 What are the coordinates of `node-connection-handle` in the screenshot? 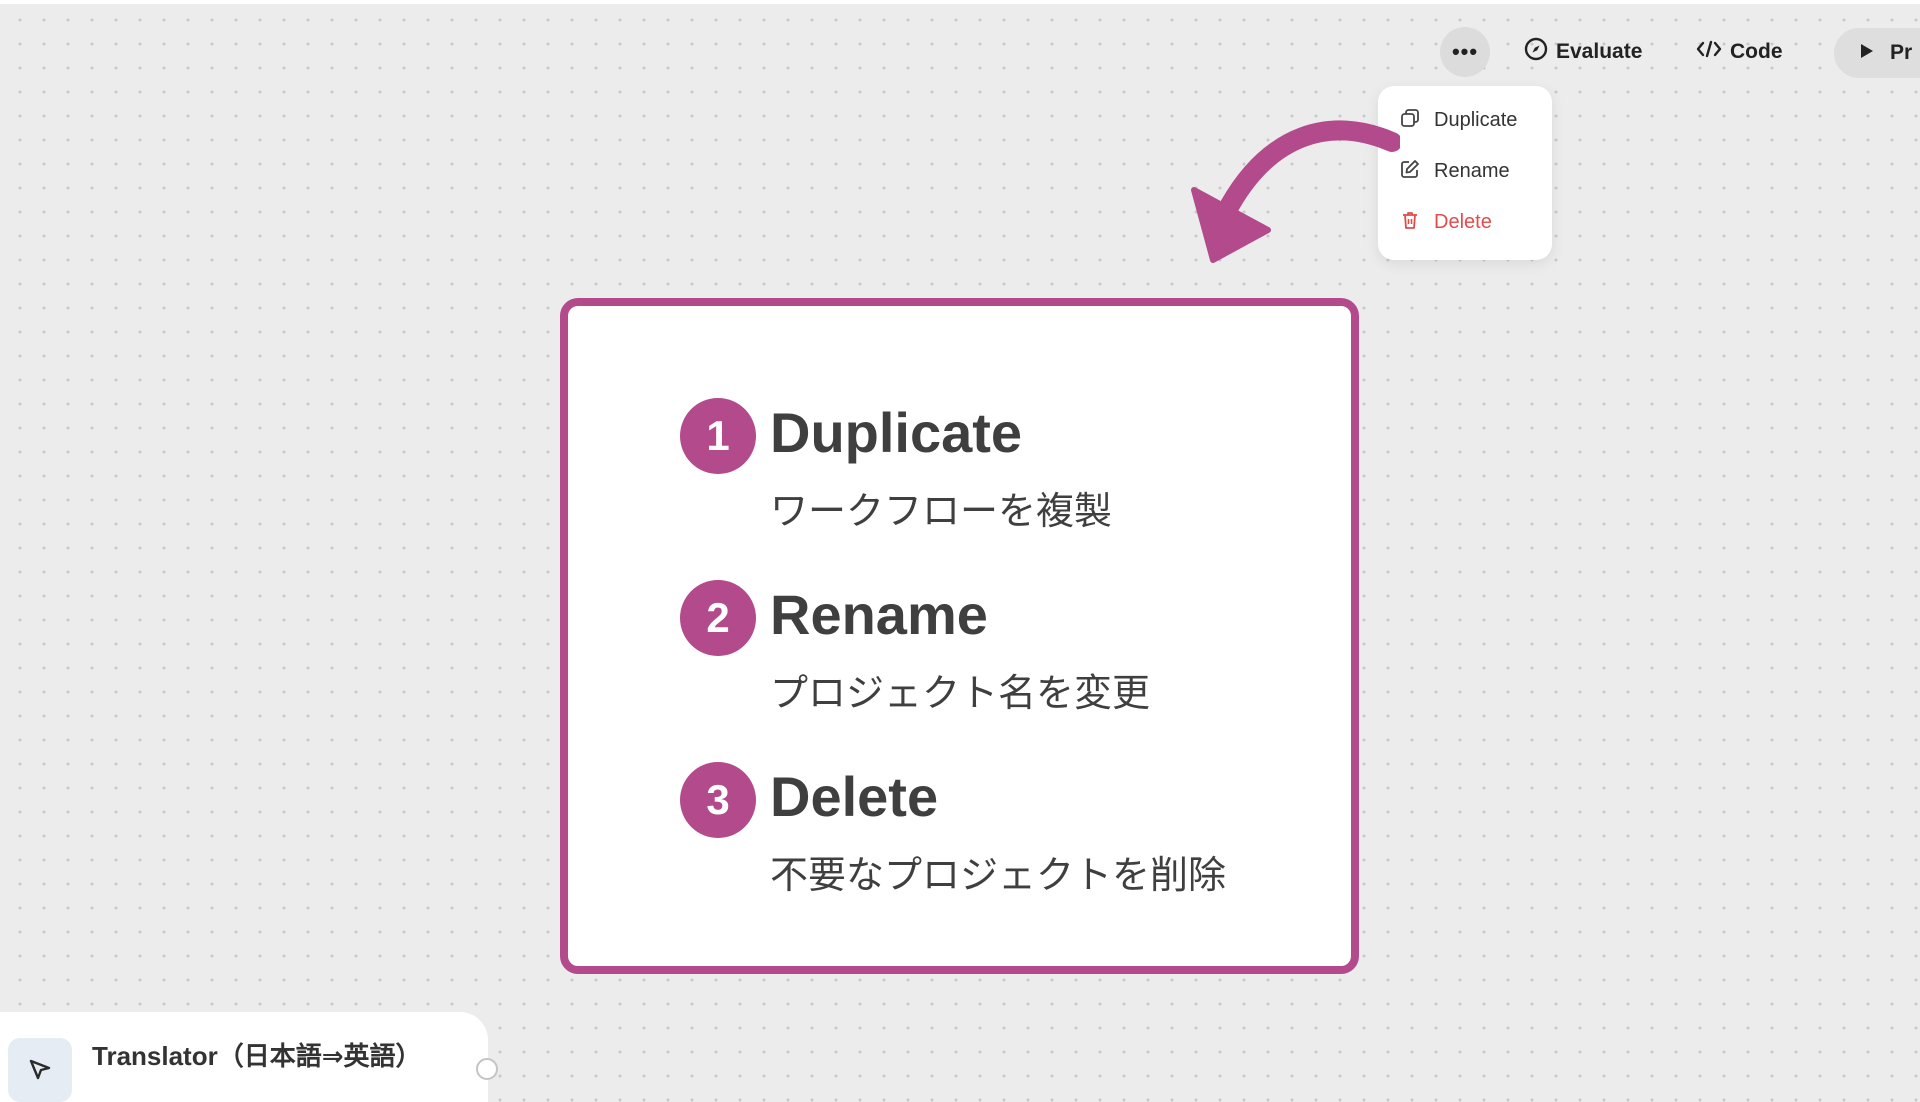 It's located at (487, 1069).